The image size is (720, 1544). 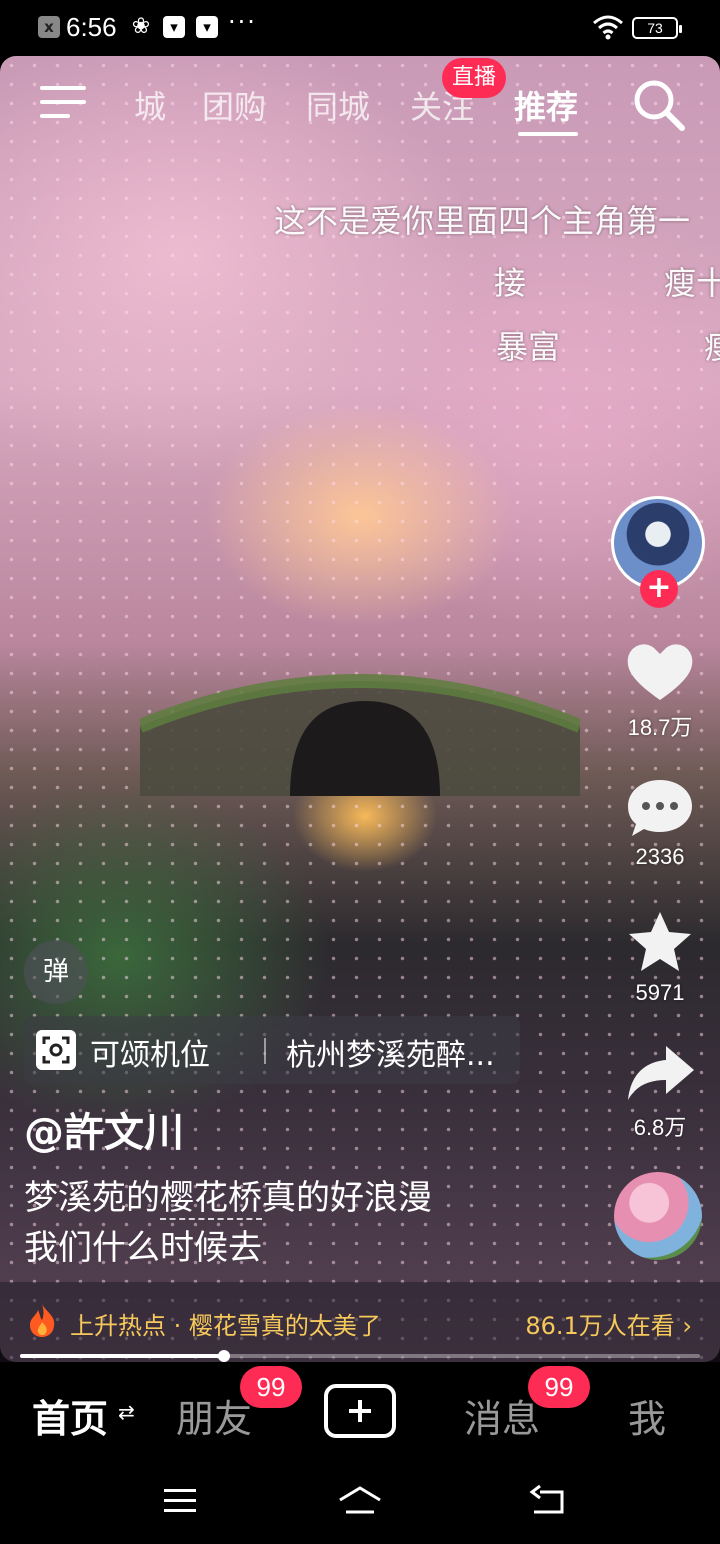 What do you see at coordinates (548, 134) in the screenshot?
I see `active-tab-indicator` at bounding box center [548, 134].